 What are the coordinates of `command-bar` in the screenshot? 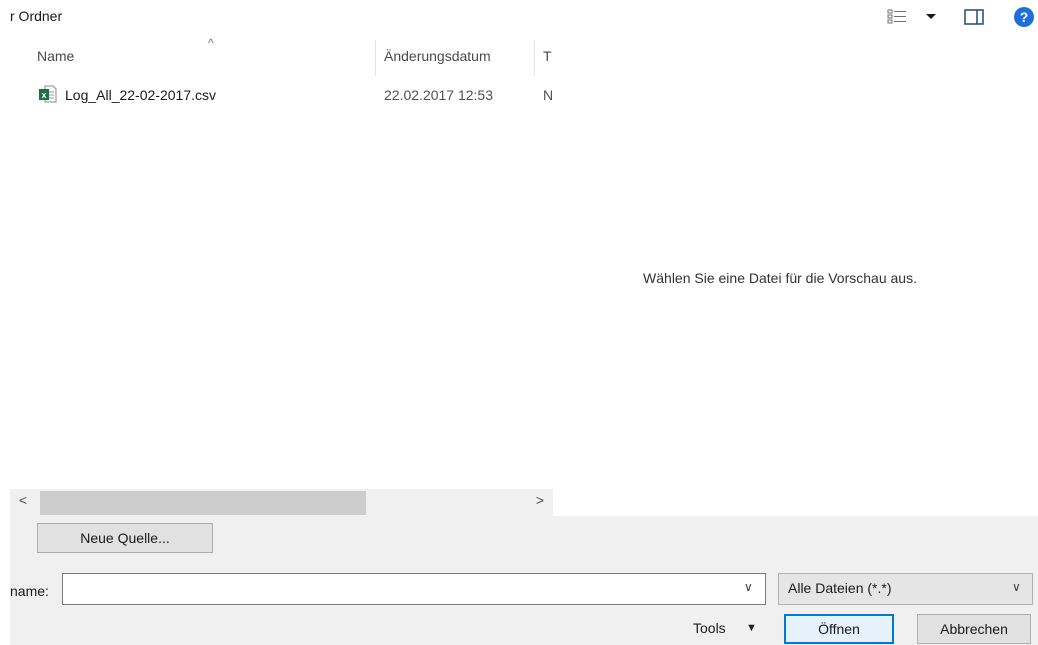 It's located at (519, 17).